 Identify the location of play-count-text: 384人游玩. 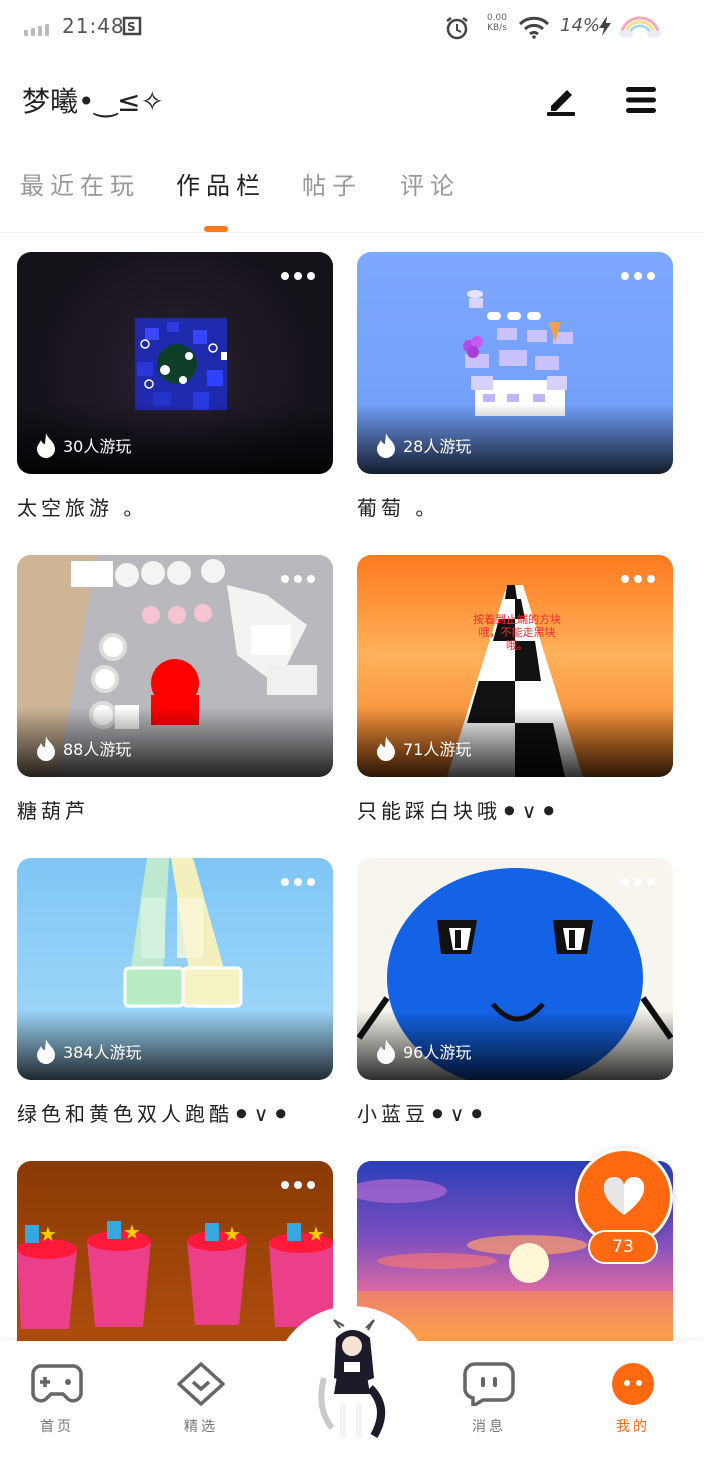
(102, 1052).